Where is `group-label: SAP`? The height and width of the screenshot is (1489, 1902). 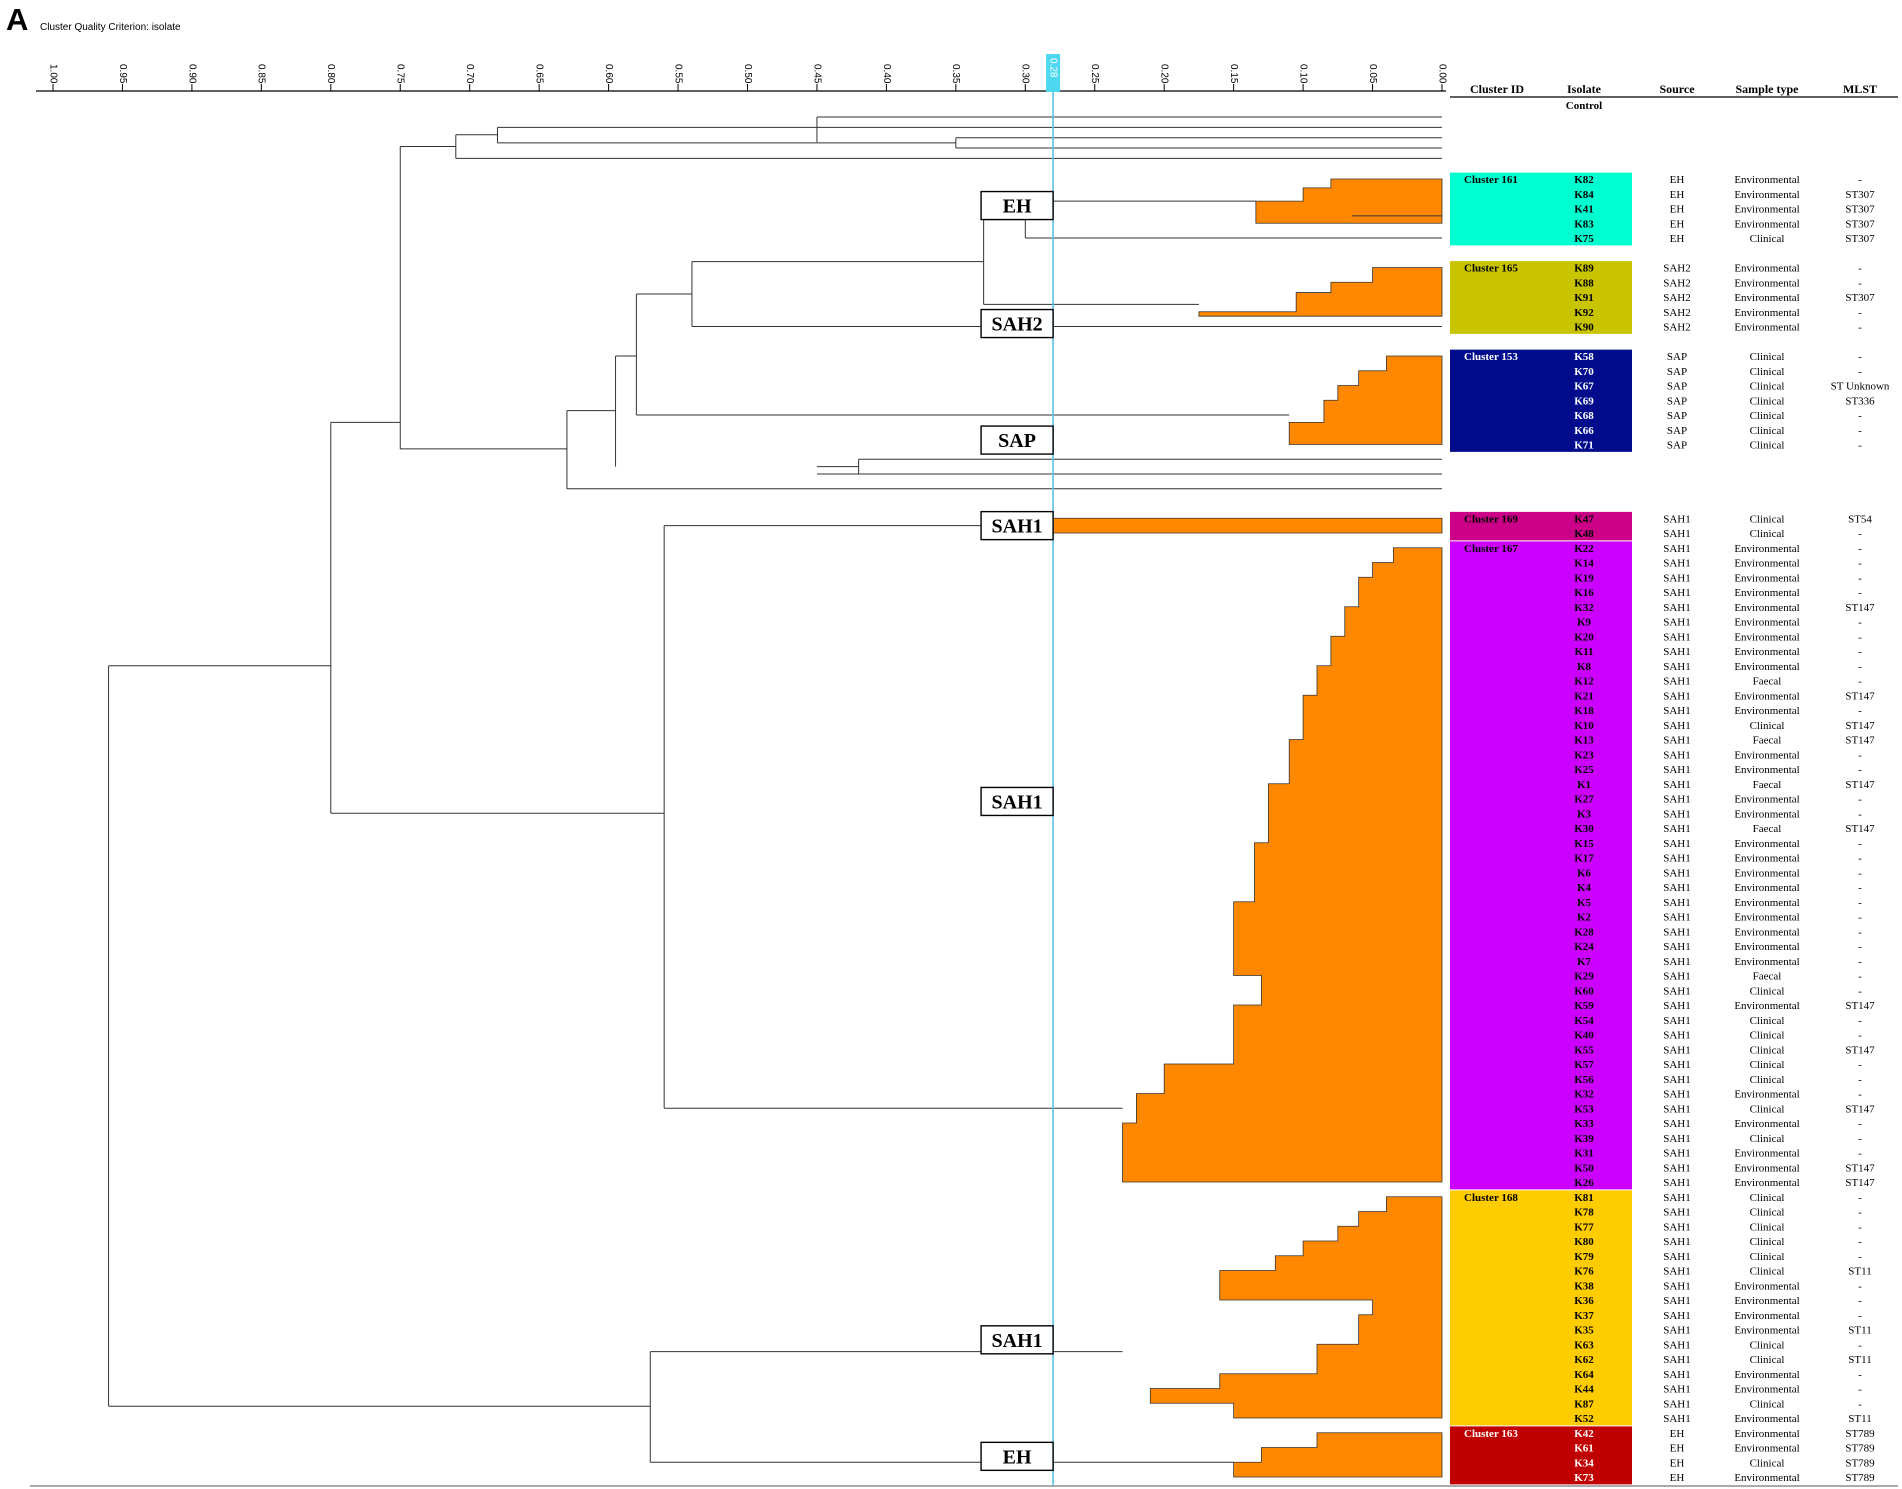 group-label: SAP is located at coordinates (1017, 441).